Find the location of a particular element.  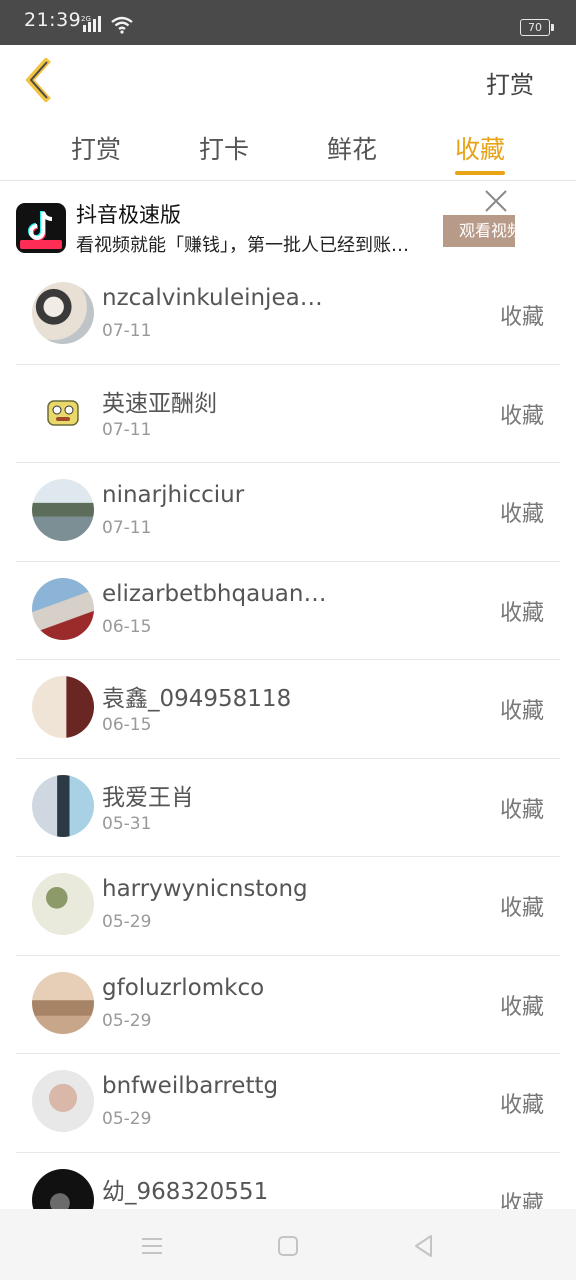

list-item: 英速亚酬剡 07-11 收藏 is located at coordinates (288, 414).